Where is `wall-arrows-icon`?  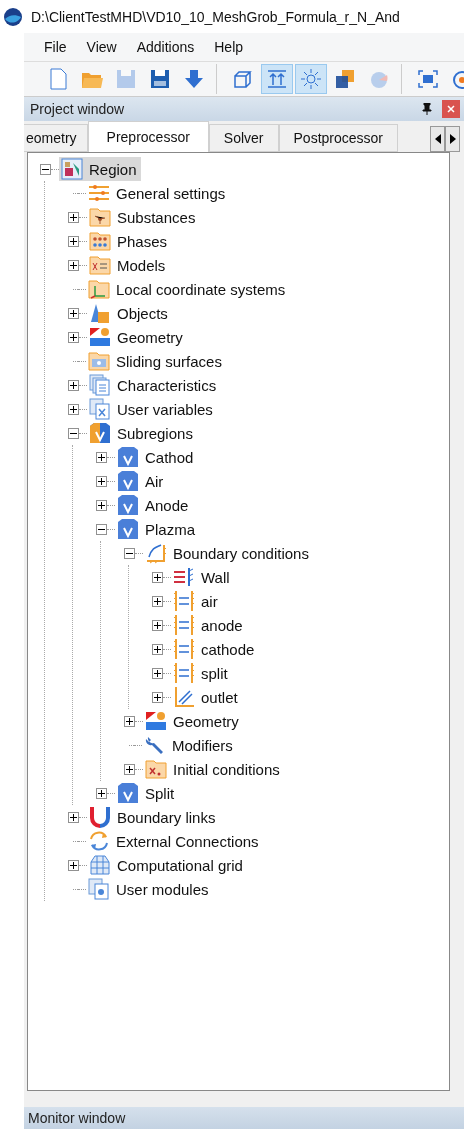 wall-arrows-icon is located at coordinates (184, 577).